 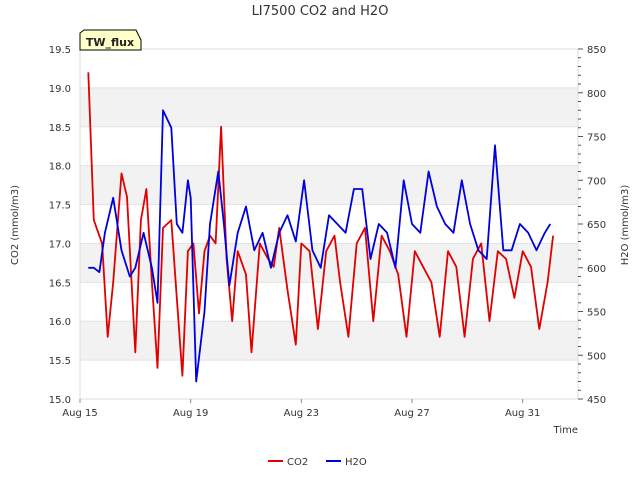 What do you see at coordinates (522, 413) in the screenshot?
I see `x-tick-label: Aug 31` at bounding box center [522, 413].